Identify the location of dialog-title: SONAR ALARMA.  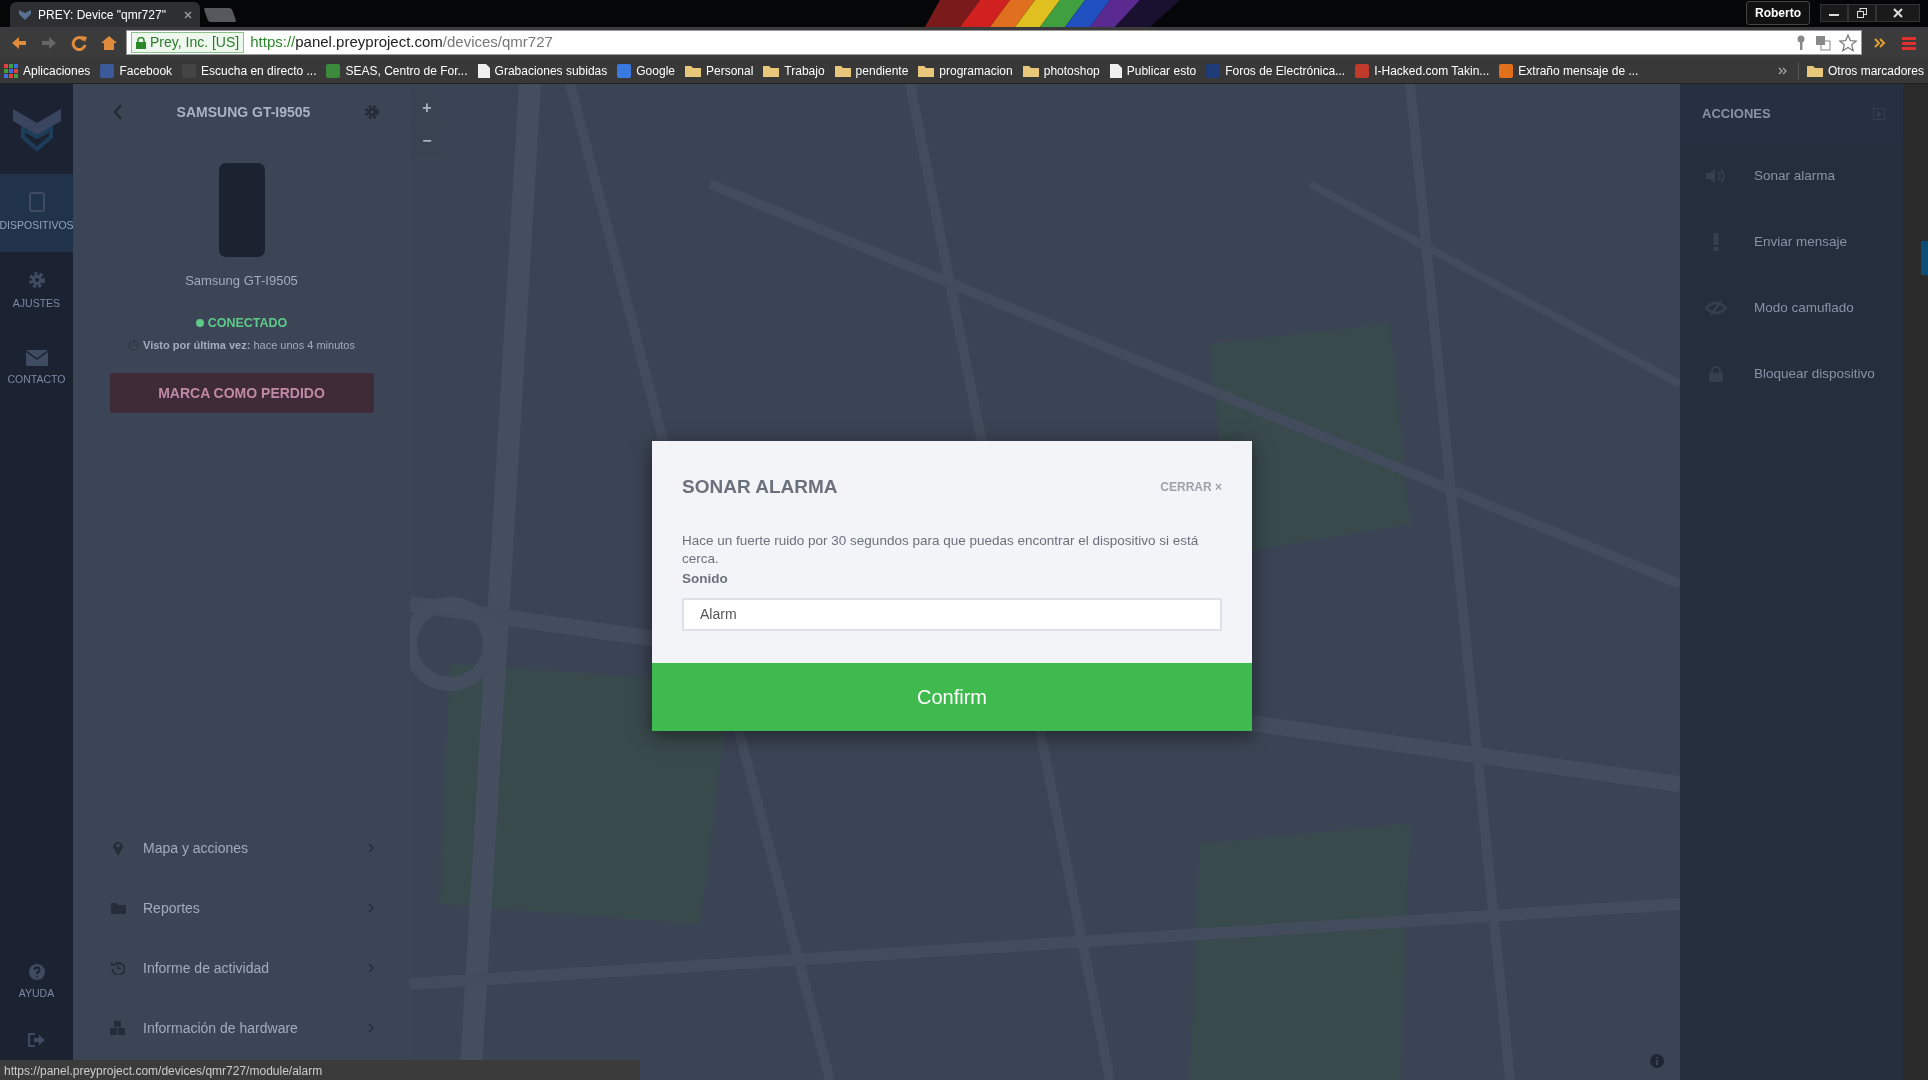
(760, 487).